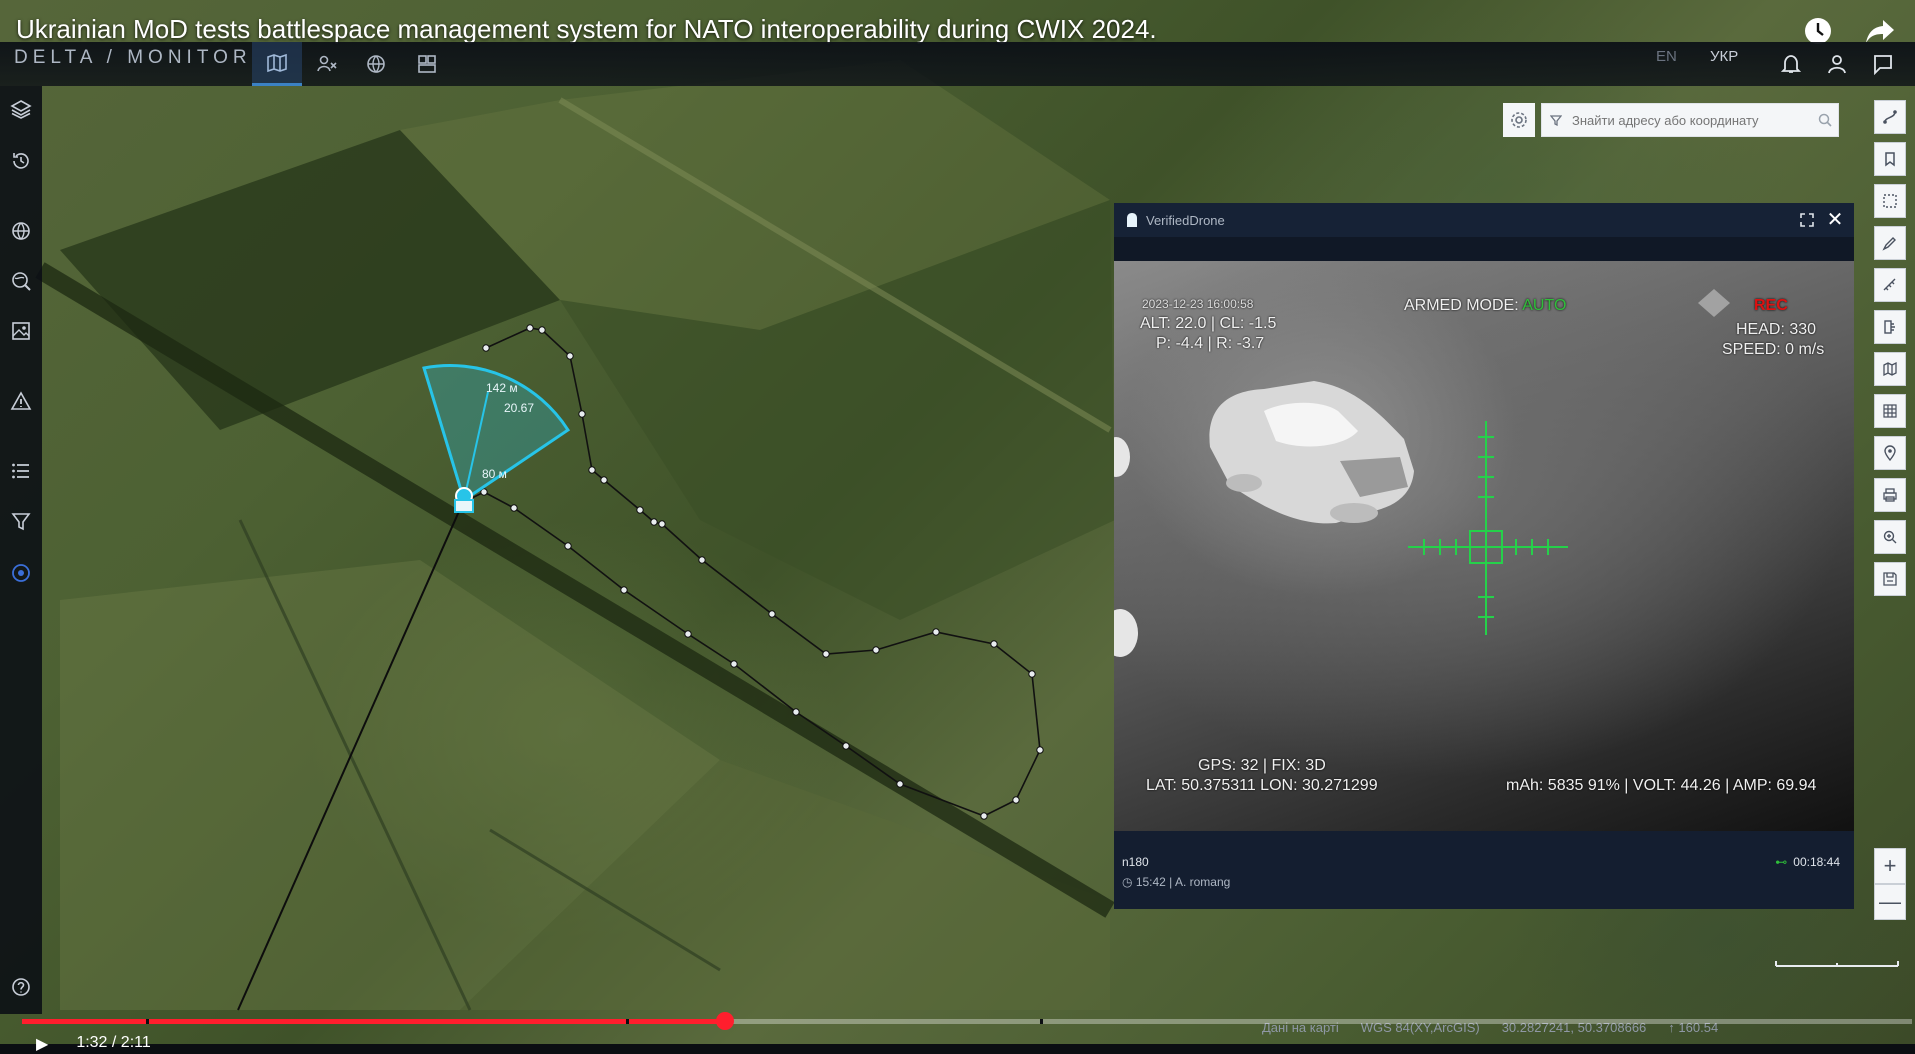  I want to click on stream-duration: ⊷ 00:18:44, so click(1807, 862).